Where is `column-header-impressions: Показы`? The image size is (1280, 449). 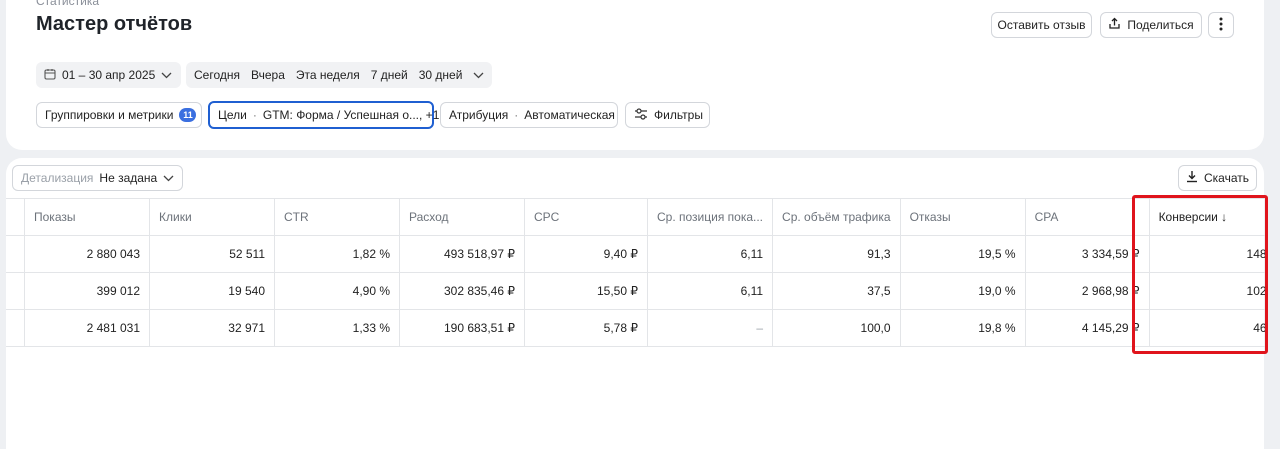
column-header-impressions: Показы is located at coordinates (87, 217).